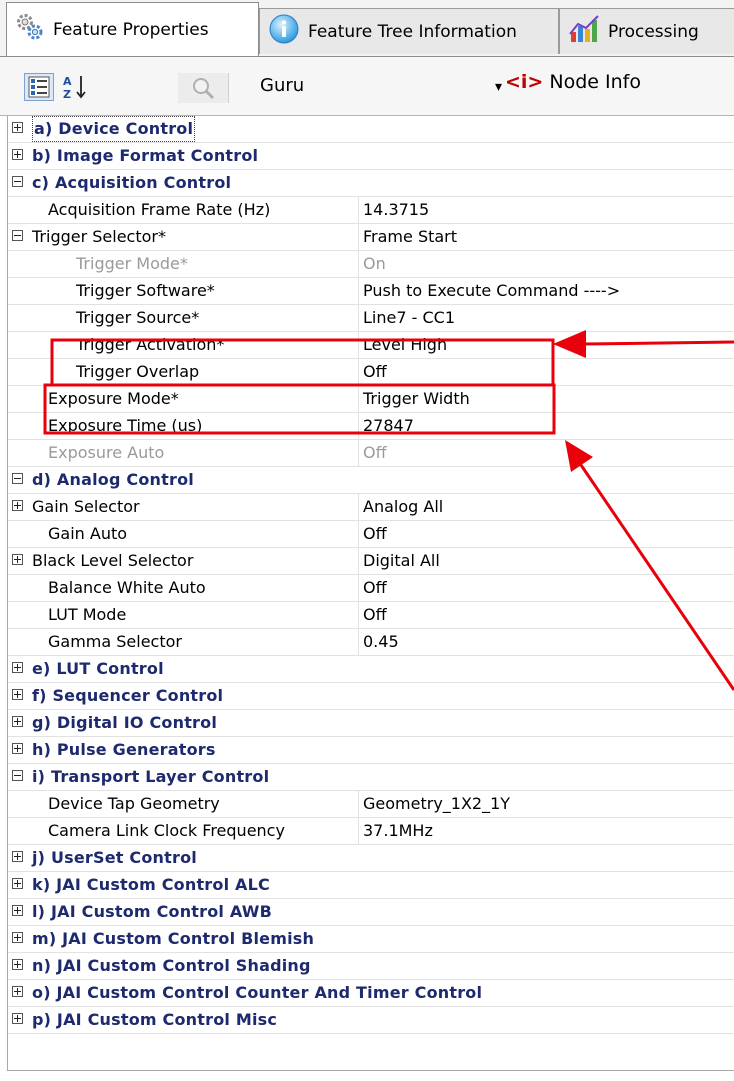 The height and width of the screenshot is (1081, 734). Describe the element at coordinates (405, 345) in the screenshot. I see `property-value: Level High` at that location.